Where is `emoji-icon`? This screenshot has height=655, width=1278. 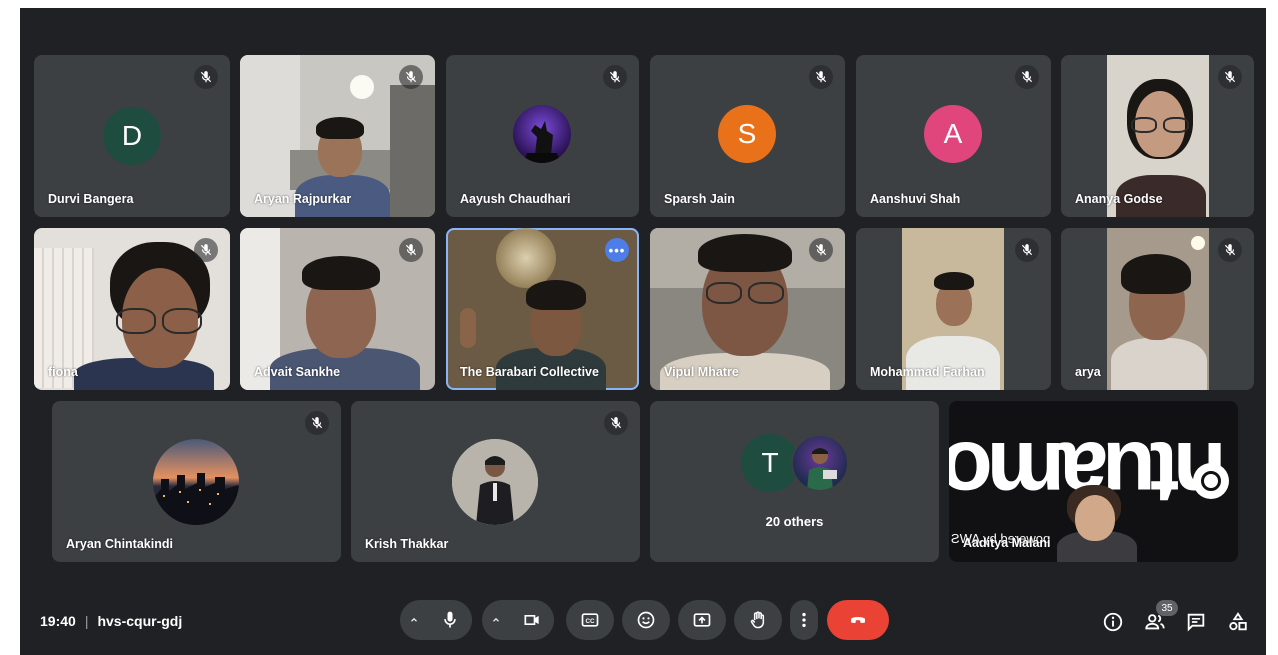 emoji-icon is located at coordinates (646, 620).